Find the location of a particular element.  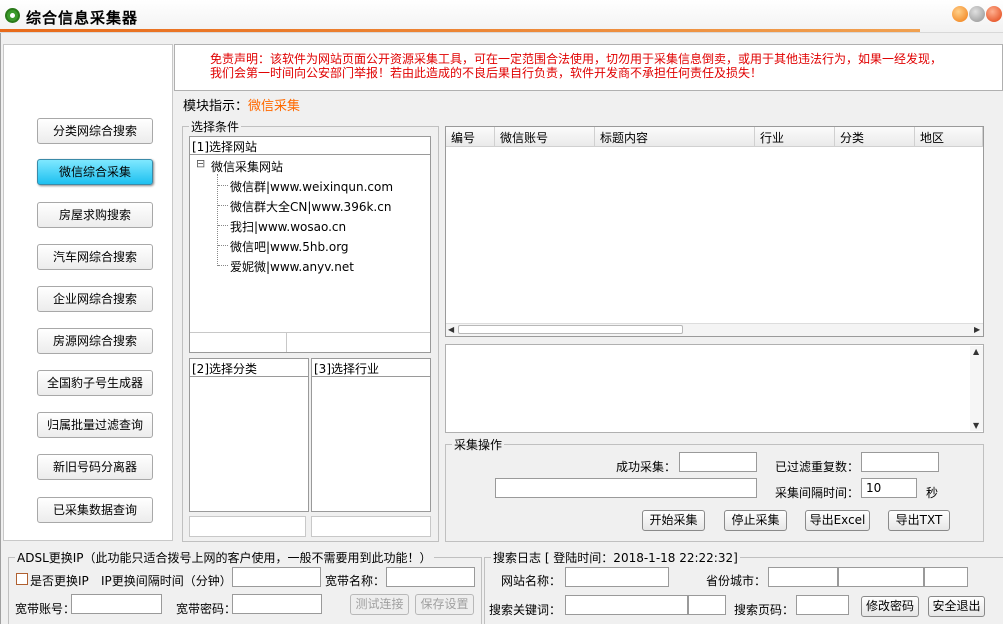

district-field is located at coordinates (946, 577).